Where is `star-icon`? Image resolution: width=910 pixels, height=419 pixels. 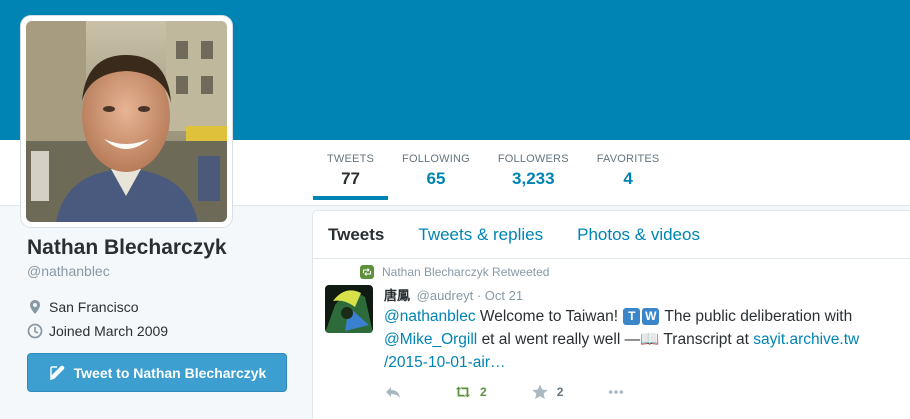
star-icon is located at coordinates (539, 391).